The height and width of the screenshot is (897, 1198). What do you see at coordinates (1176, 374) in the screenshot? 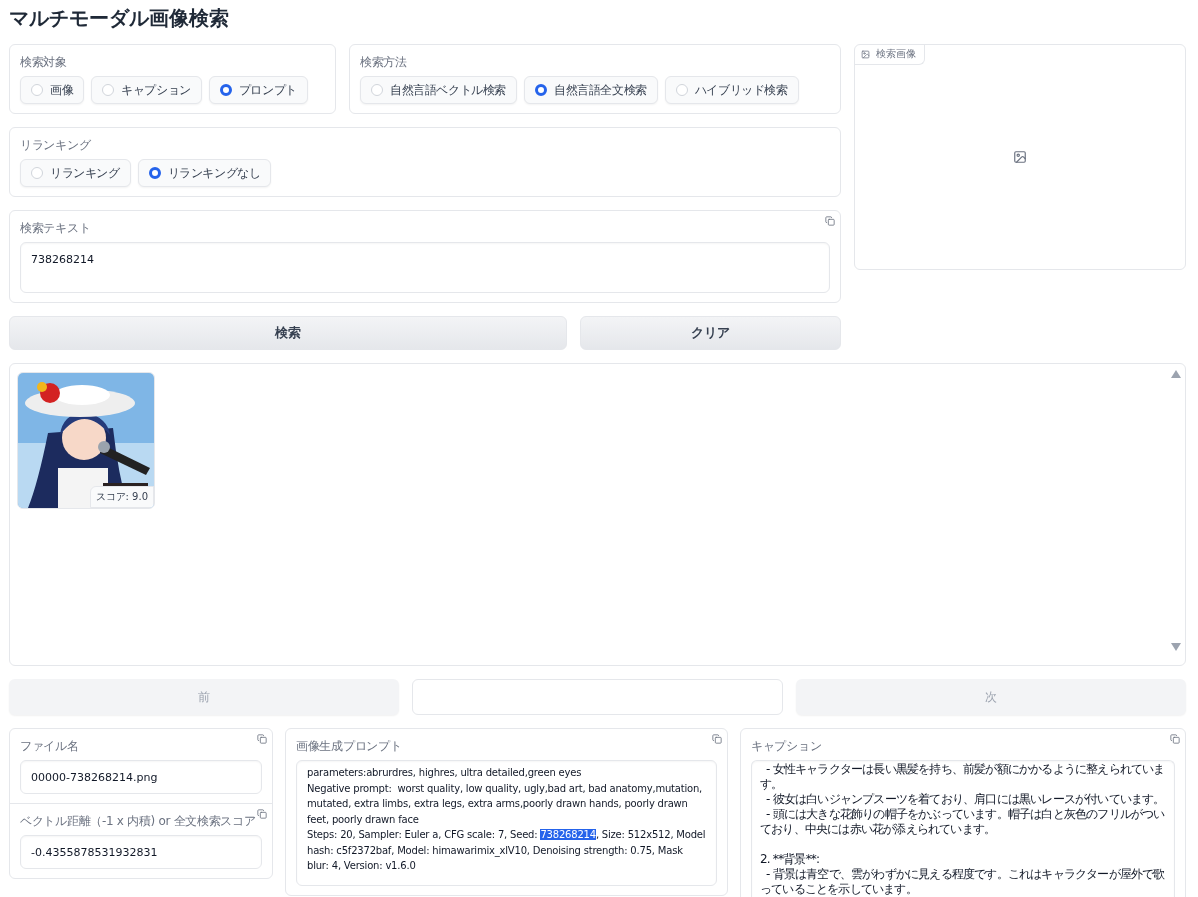
I see `scroll-up-icon` at bounding box center [1176, 374].